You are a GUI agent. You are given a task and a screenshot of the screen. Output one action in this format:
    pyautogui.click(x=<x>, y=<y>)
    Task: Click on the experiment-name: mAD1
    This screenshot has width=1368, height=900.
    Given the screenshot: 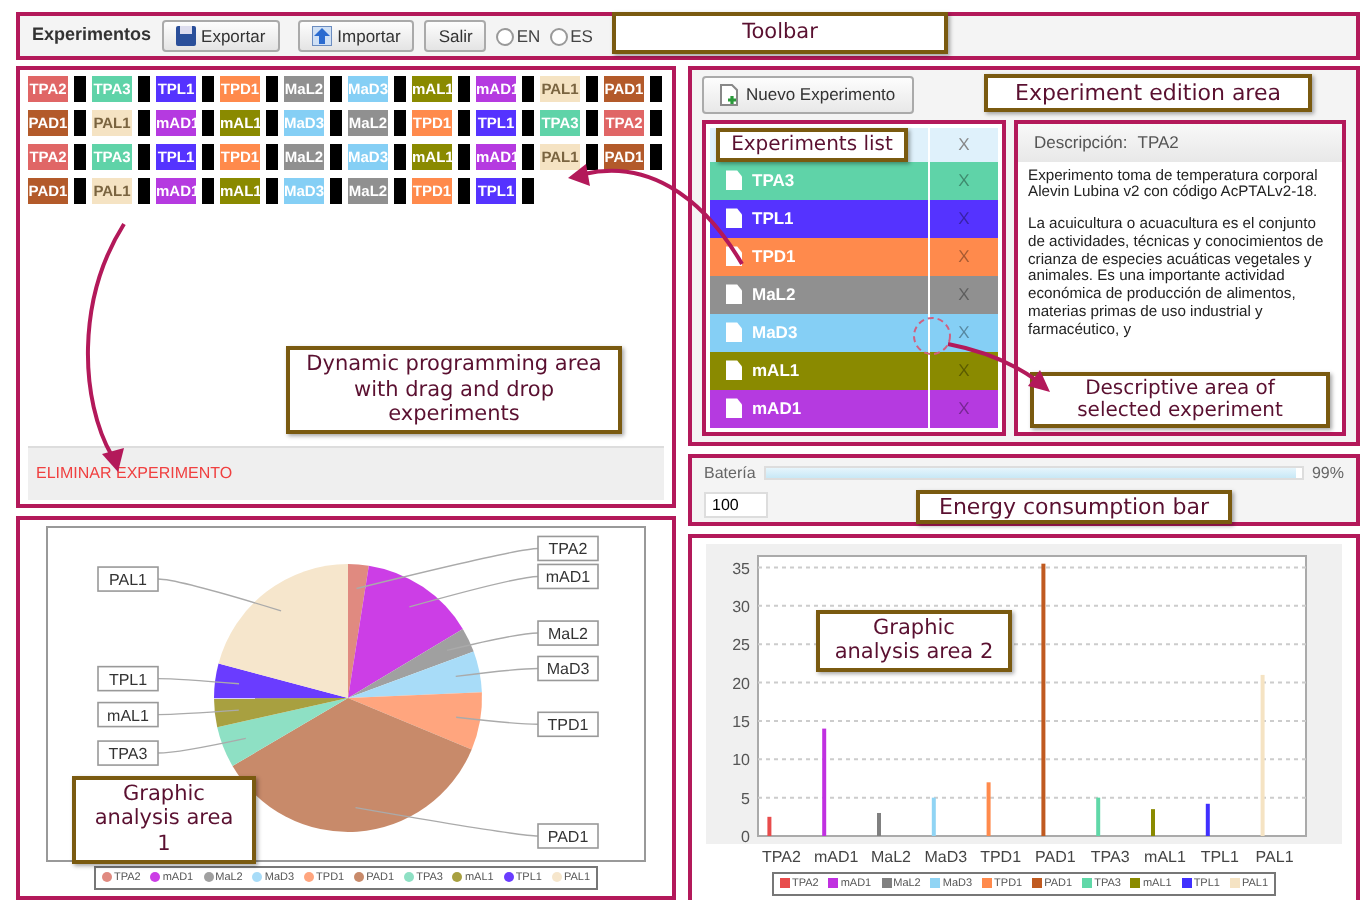 What is the action you would take?
    pyautogui.click(x=777, y=408)
    